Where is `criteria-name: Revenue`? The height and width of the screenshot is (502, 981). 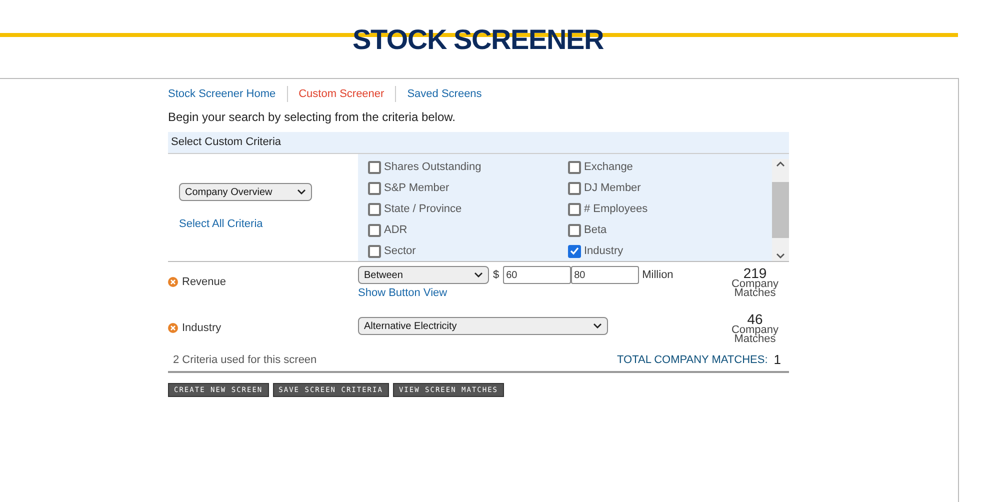
criteria-name: Revenue is located at coordinates (204, 282).